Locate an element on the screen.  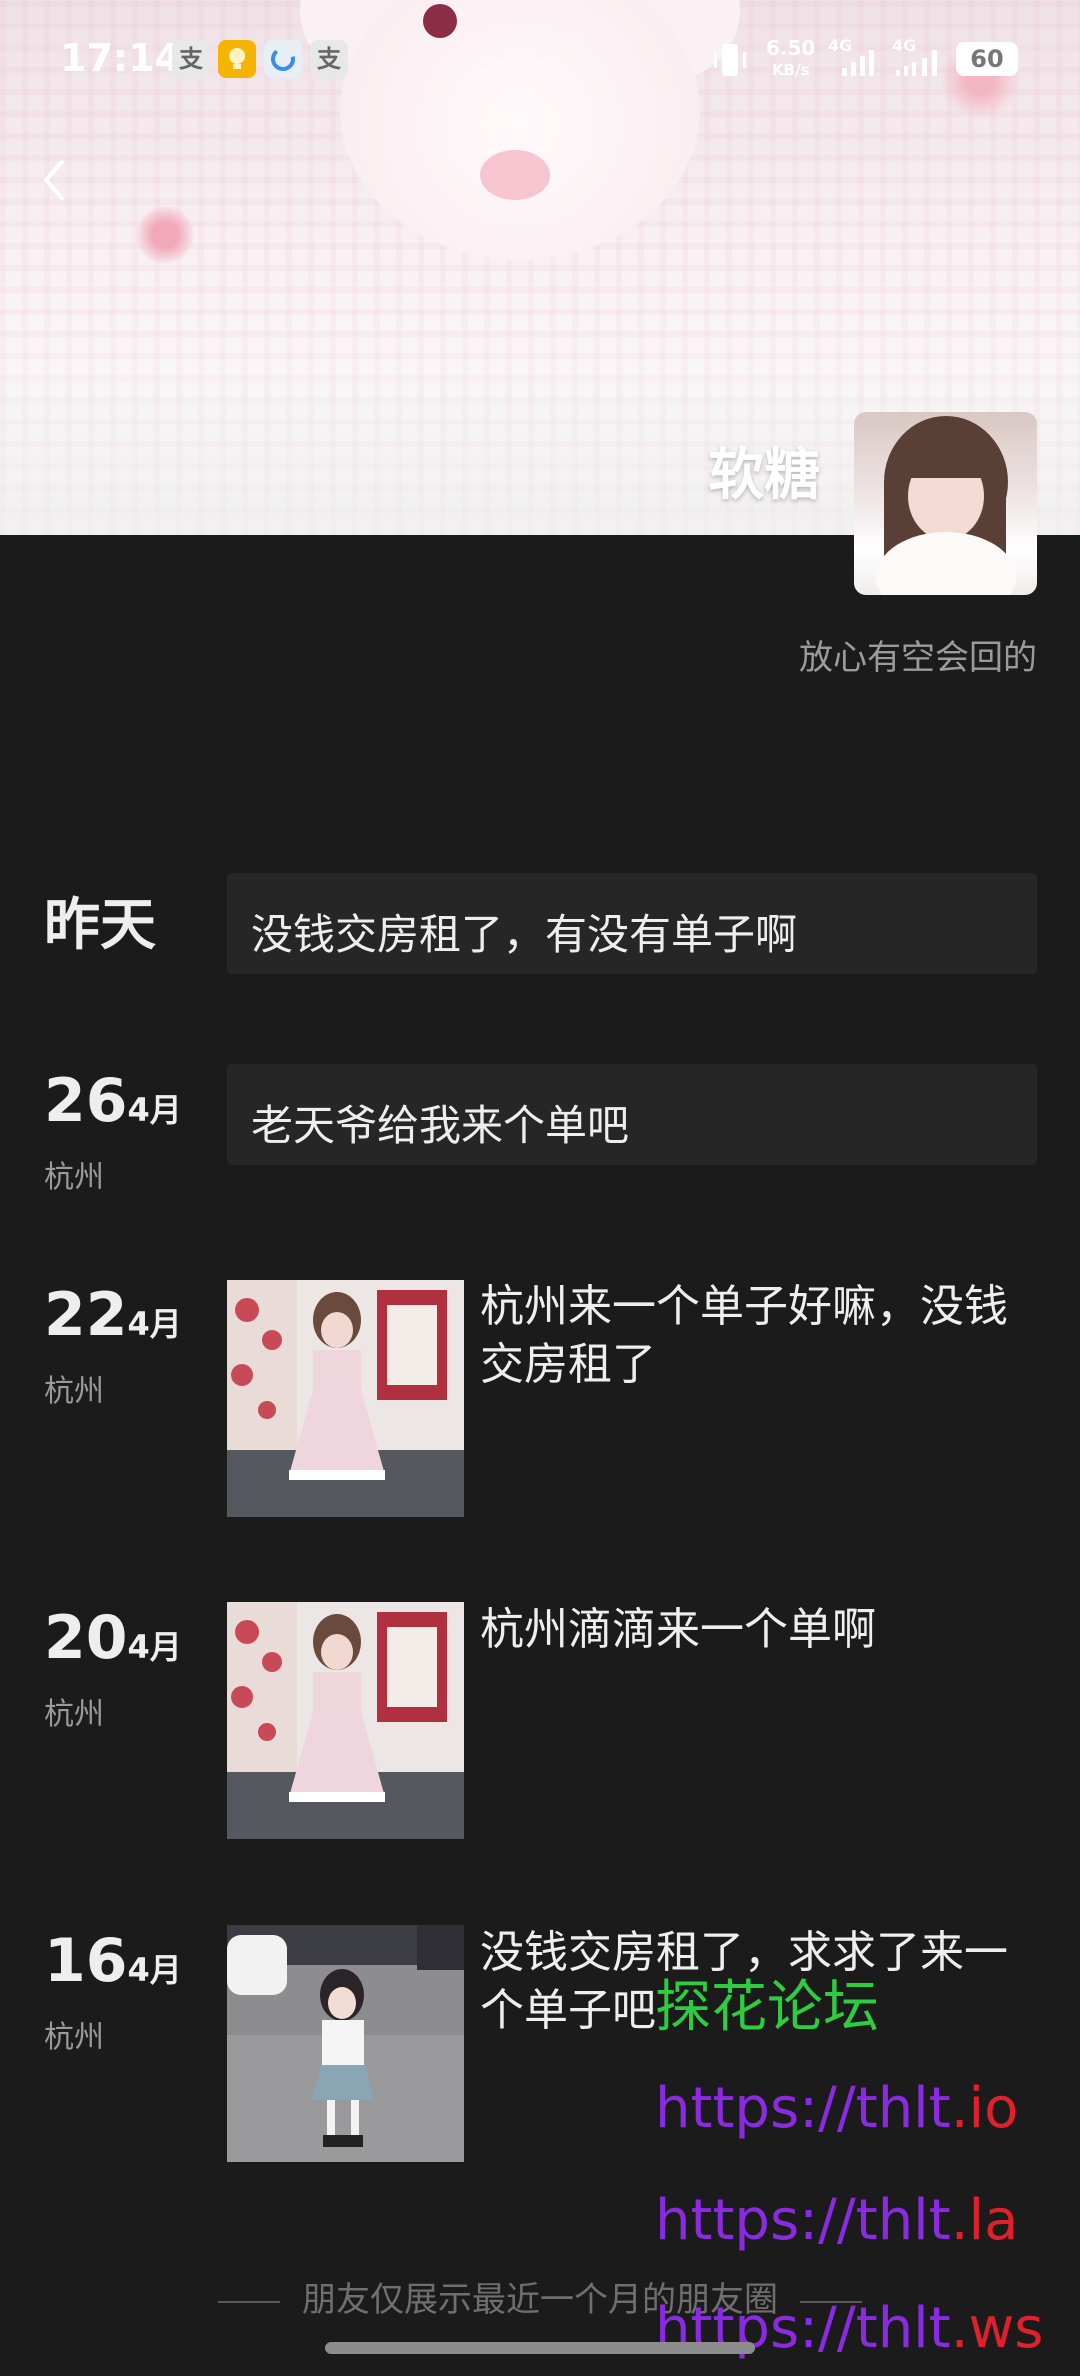
post-text: 没钱交房租了，有没有单子啊 is located at coordinates (524, 934).